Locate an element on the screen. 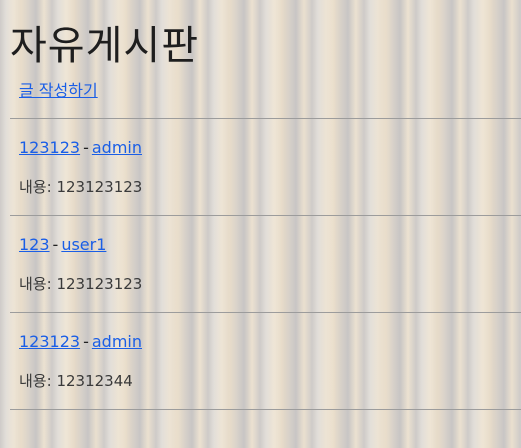 The height and width of the screenshot is (448, 521). post-header: 123- user1 is located at coordinates (62, 245).